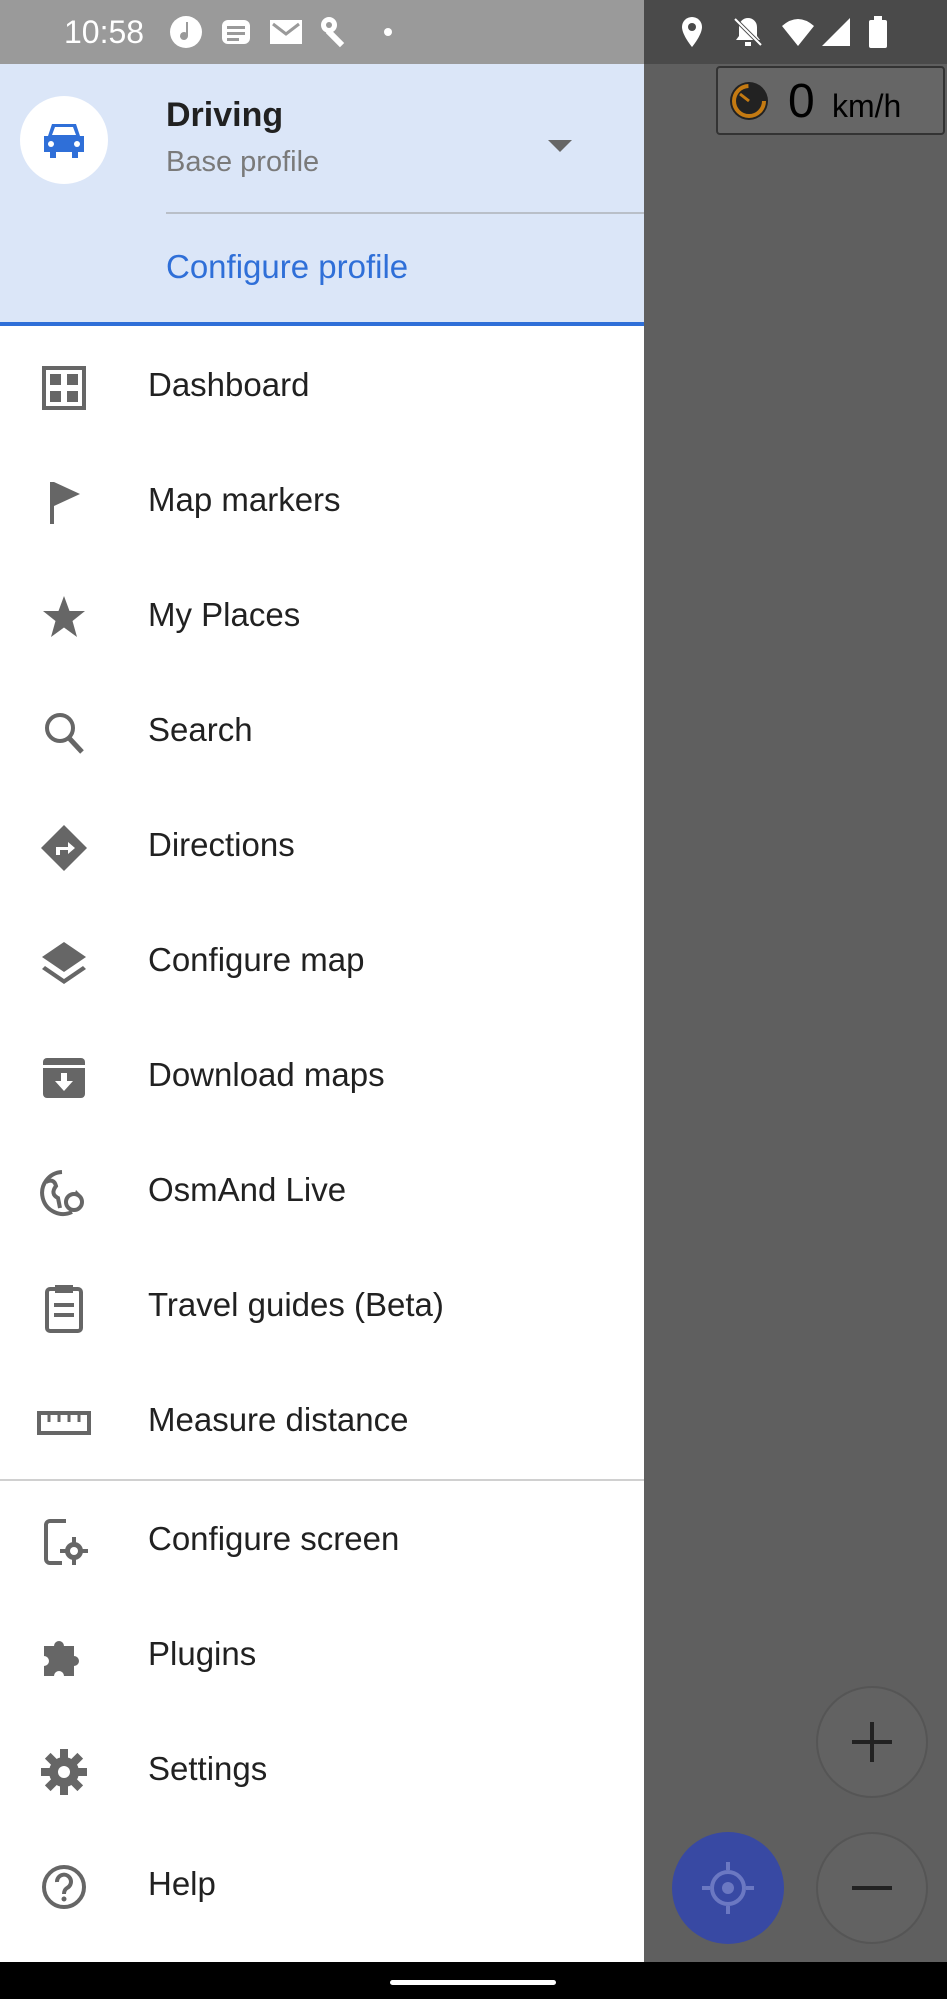  I want to click on zoom-in-button, so click(872, 1742).